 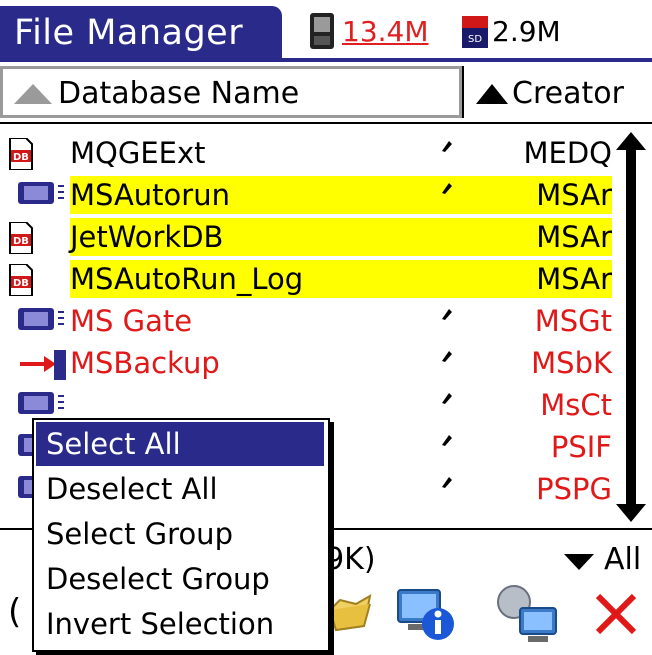 I want to click on creator-code: MsCt, so click(x=576, y=405).